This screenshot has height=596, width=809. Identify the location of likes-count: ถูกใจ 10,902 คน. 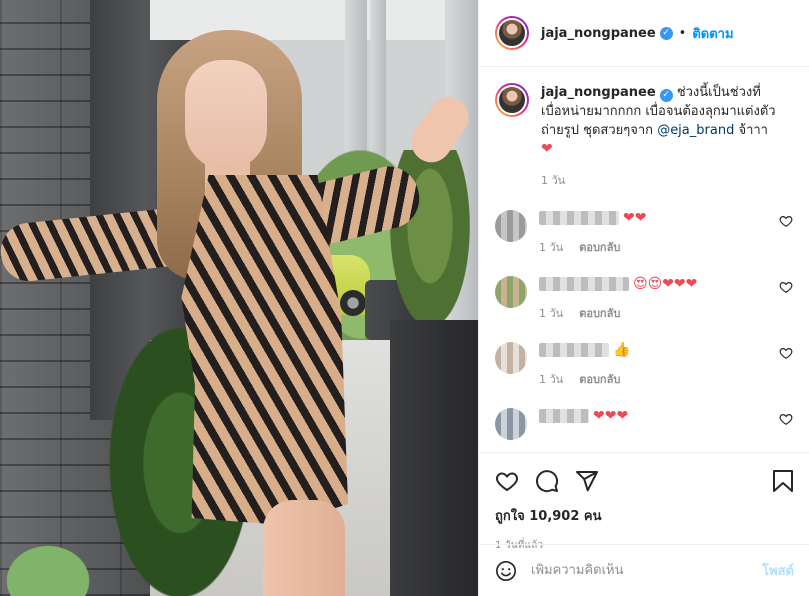
(644, 515).